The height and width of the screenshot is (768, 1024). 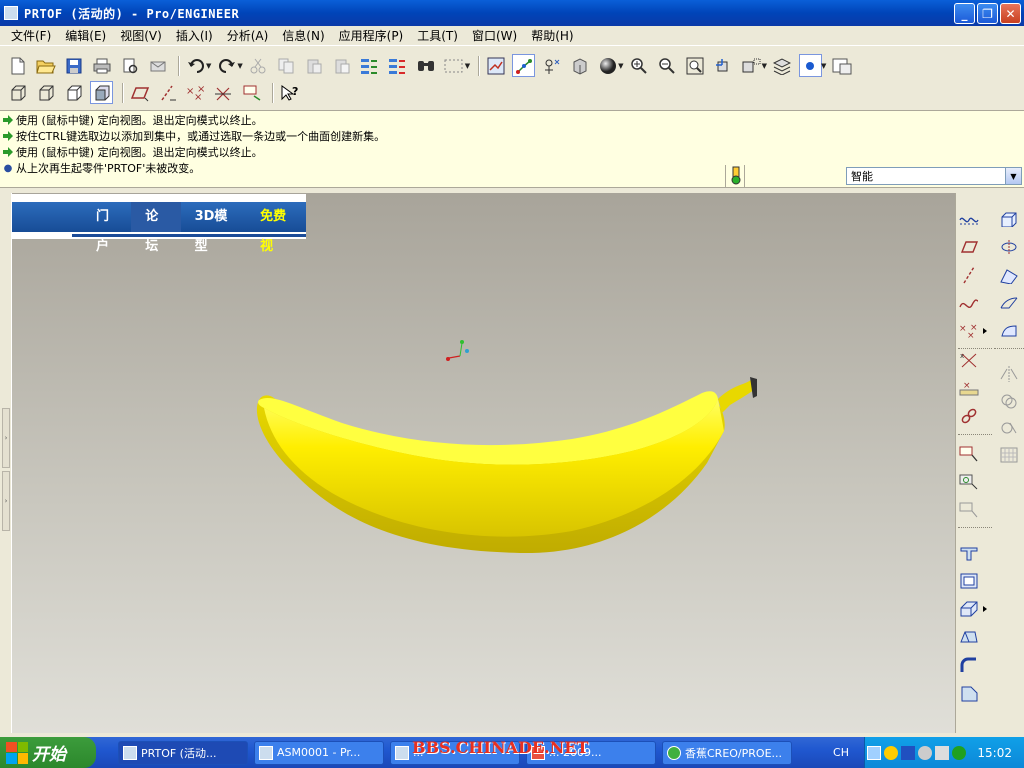 I want to click on context-help-icon: ?, so click(x=289, y=92).